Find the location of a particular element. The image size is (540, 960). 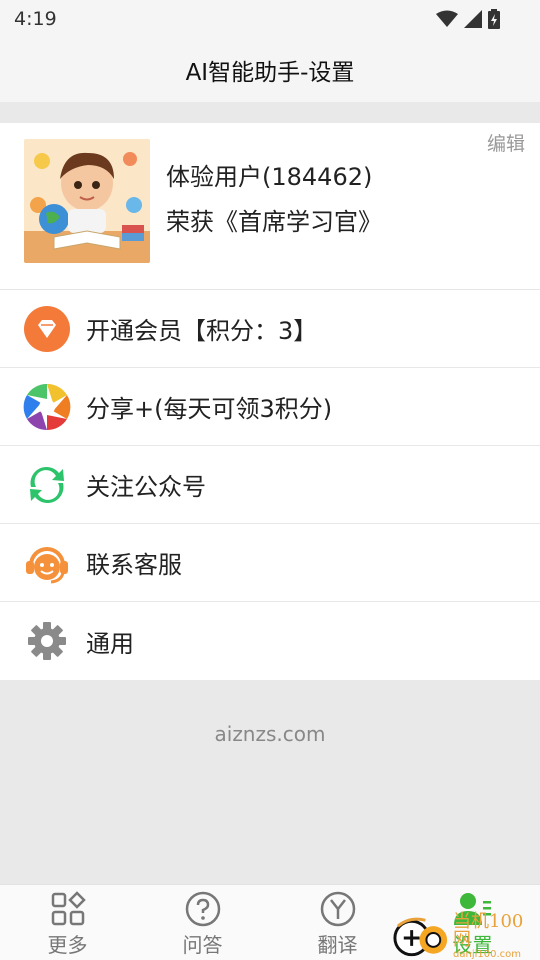

menu-item-membership: 开通会员【积分：3】 is located at coordinates (270, 329).